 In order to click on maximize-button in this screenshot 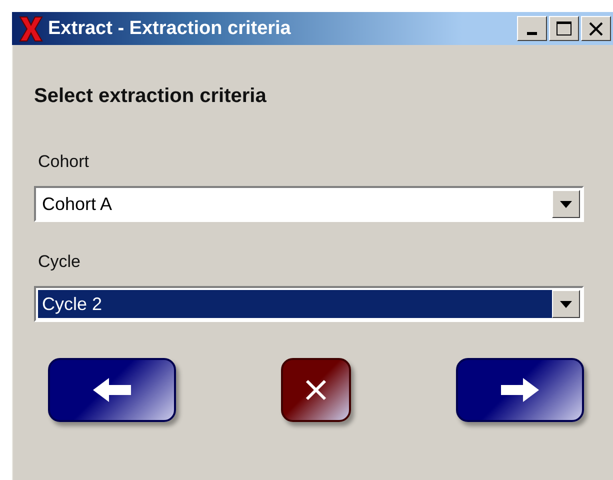, I will do `click(564, 28)`.